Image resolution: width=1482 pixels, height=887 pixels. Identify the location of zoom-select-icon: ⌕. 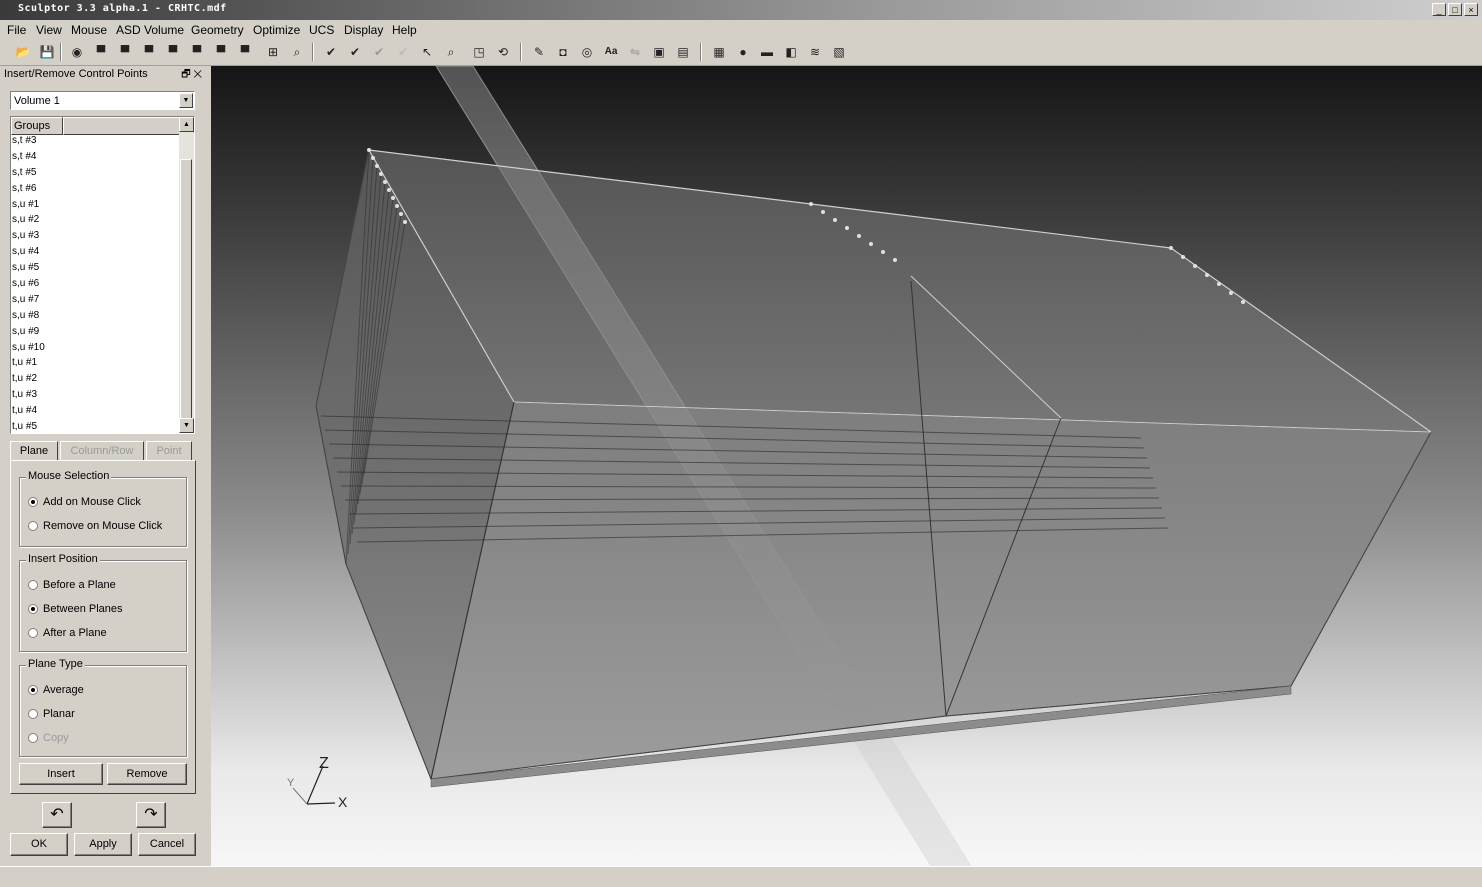
(451, 52).